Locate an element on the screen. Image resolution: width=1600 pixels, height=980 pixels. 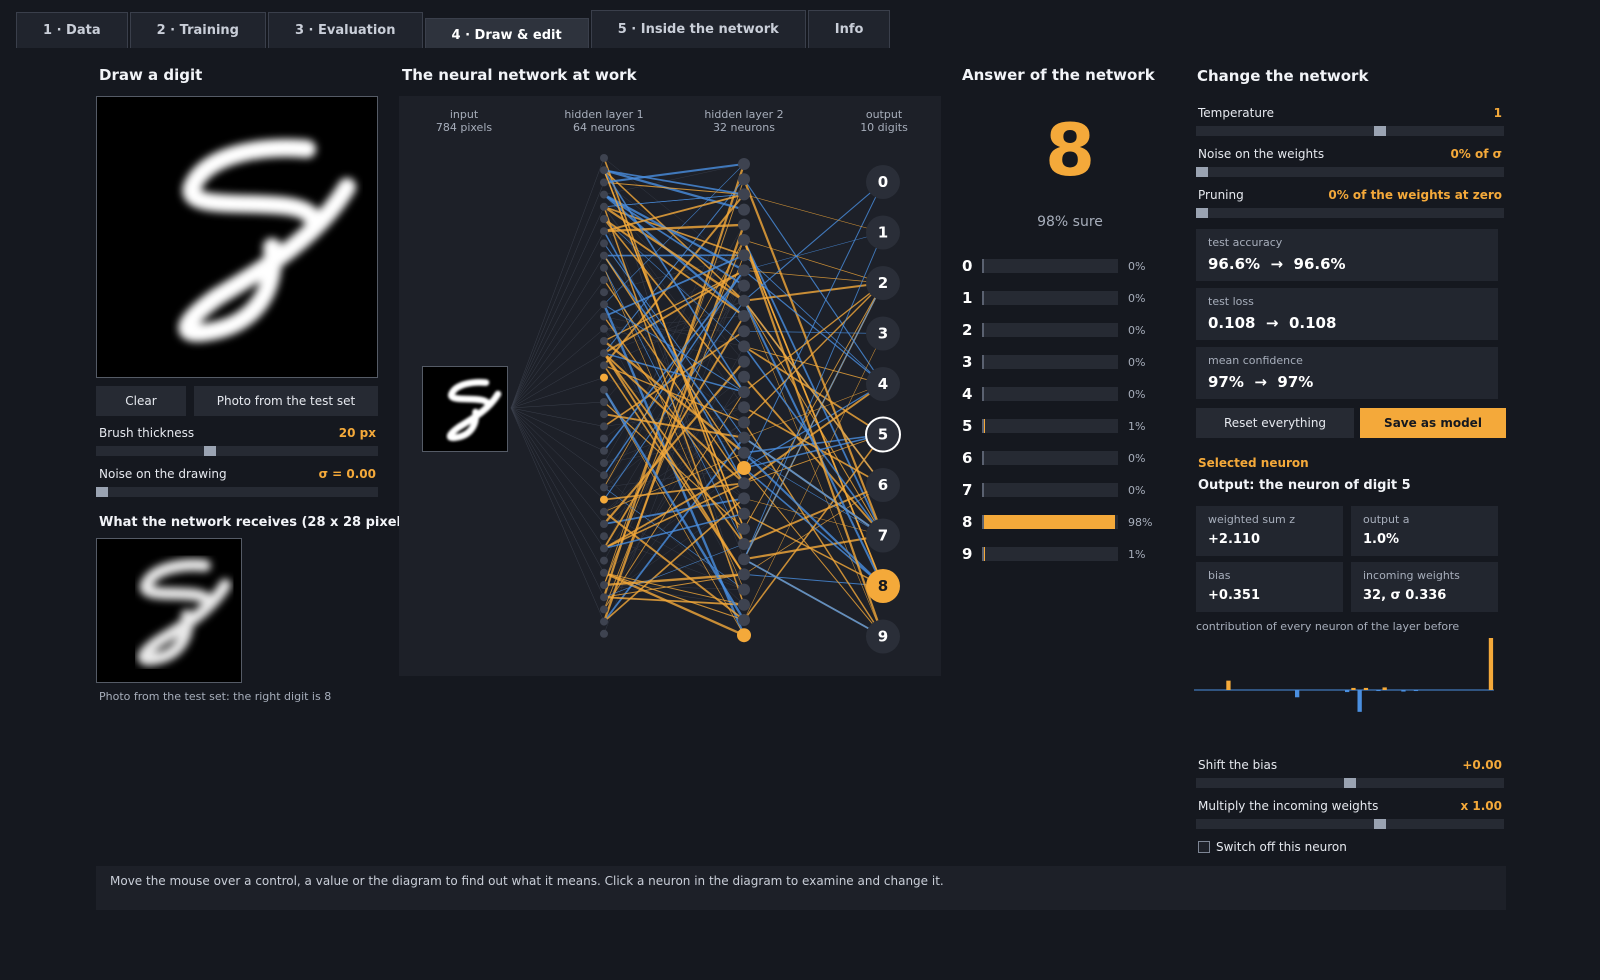
shift-bias-slider is located at coordinates (1350, 783).